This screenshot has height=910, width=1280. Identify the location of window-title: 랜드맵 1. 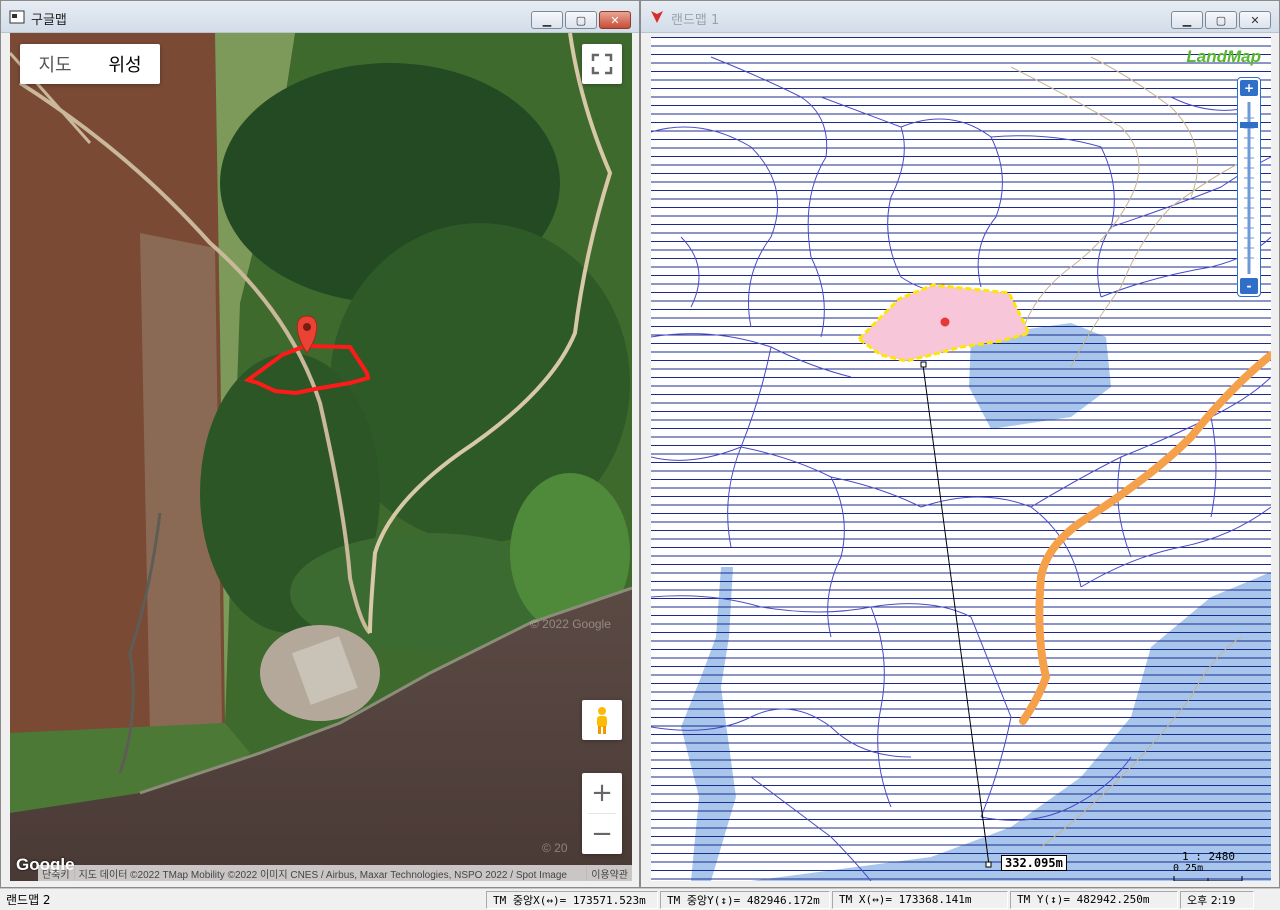
(695, 20).